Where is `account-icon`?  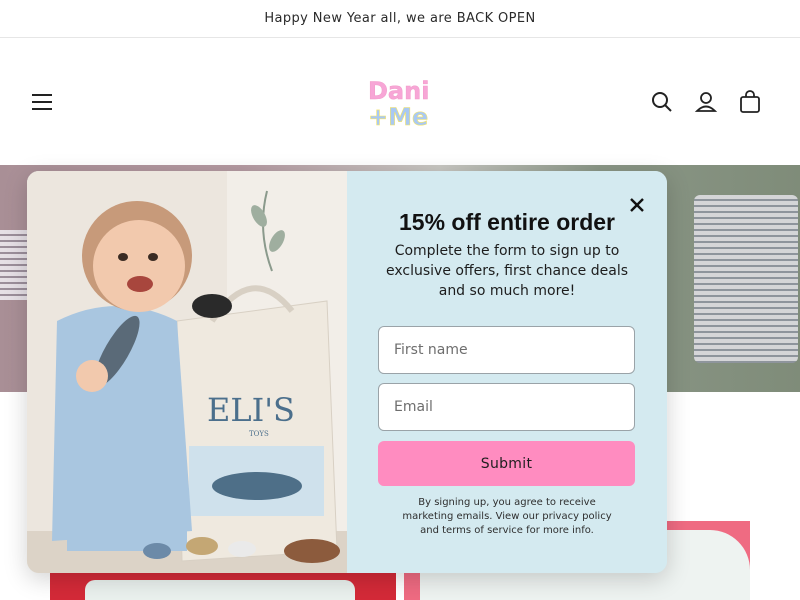
account-icon is located at coordinates (706, 102).